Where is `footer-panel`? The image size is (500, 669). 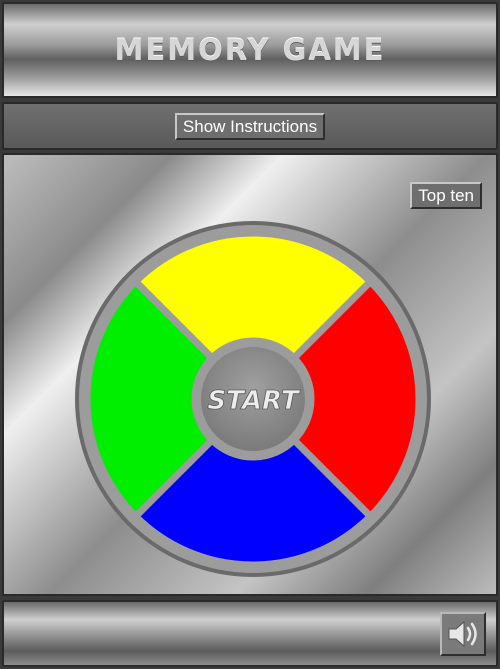
footer-panel is located at coordinates (250, 633).